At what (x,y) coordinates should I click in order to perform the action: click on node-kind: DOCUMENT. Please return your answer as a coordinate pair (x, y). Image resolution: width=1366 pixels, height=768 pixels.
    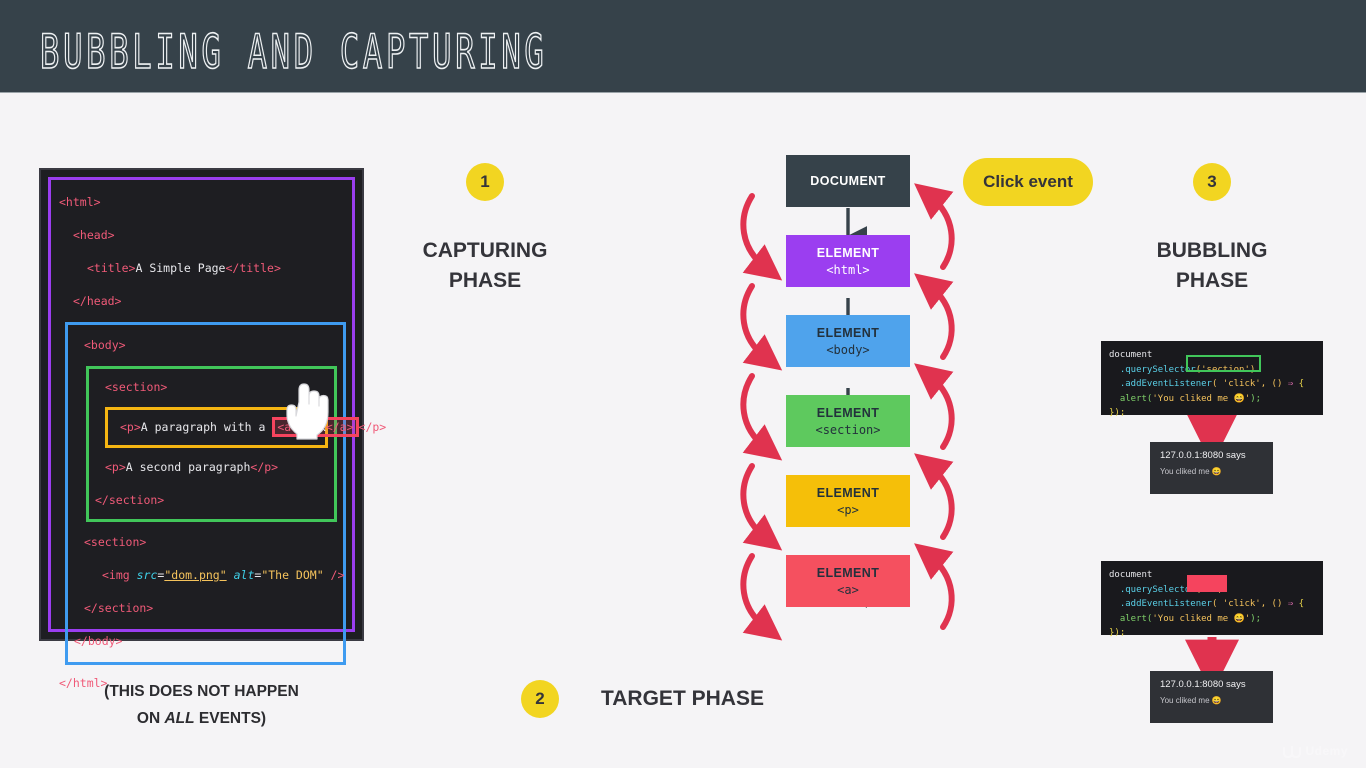
    Looking at the image, I should click on (848, 181).